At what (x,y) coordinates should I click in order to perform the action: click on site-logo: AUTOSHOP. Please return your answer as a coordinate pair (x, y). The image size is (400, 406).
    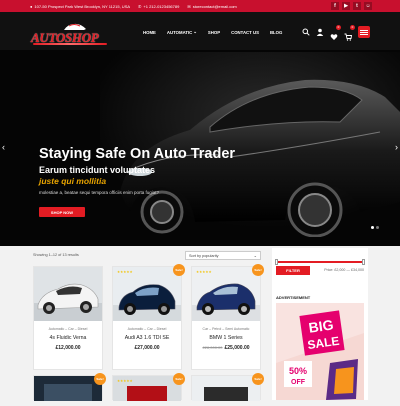
    Looking at the image, I should click on (83, 34).